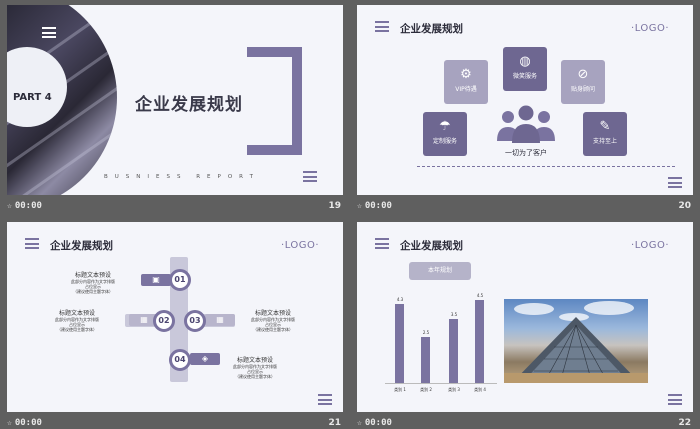 This screenshot has height=429, width=700. What do you see at coordinates (273, 321) in the screenshot?
I see `text-block-03: 标题文本预设 此部分内容作为文字排版 占位显示 （建议使用主题字体）` at bounding box center [273, 321].